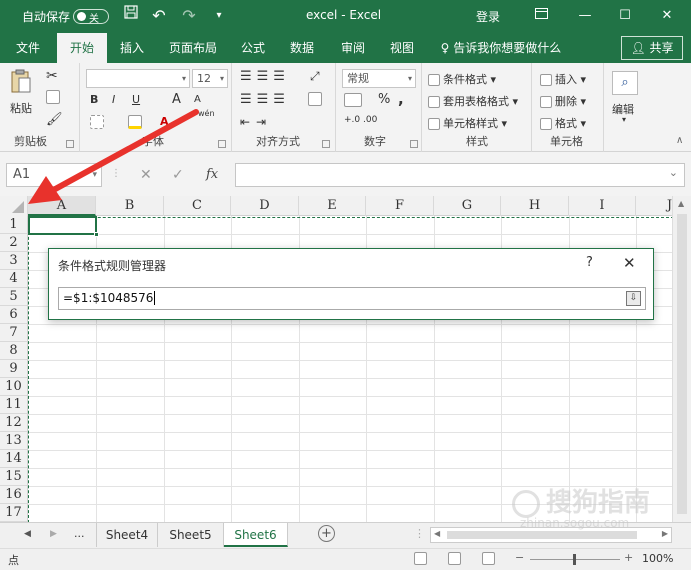 The image size is (691, 570). Describe the element at coordinates (178, 175) in the screenshot. I see `enter-icon: ✓` at that location.